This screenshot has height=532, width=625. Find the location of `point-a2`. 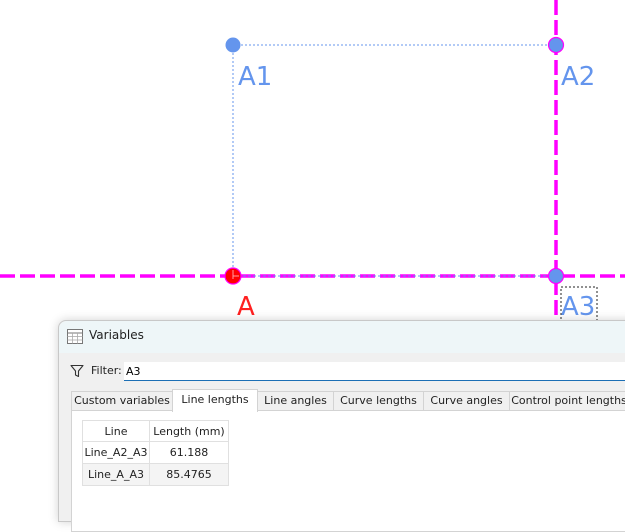

point-a2 is located at coordinates (556, 45).